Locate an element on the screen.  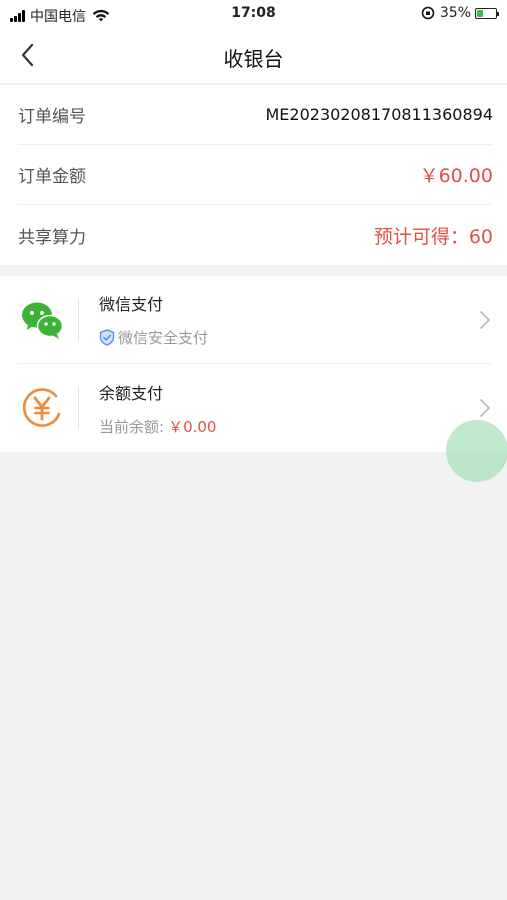
order-number-row: 订单编号 ME20230208170811360894 is located at coordinates (255, 115).